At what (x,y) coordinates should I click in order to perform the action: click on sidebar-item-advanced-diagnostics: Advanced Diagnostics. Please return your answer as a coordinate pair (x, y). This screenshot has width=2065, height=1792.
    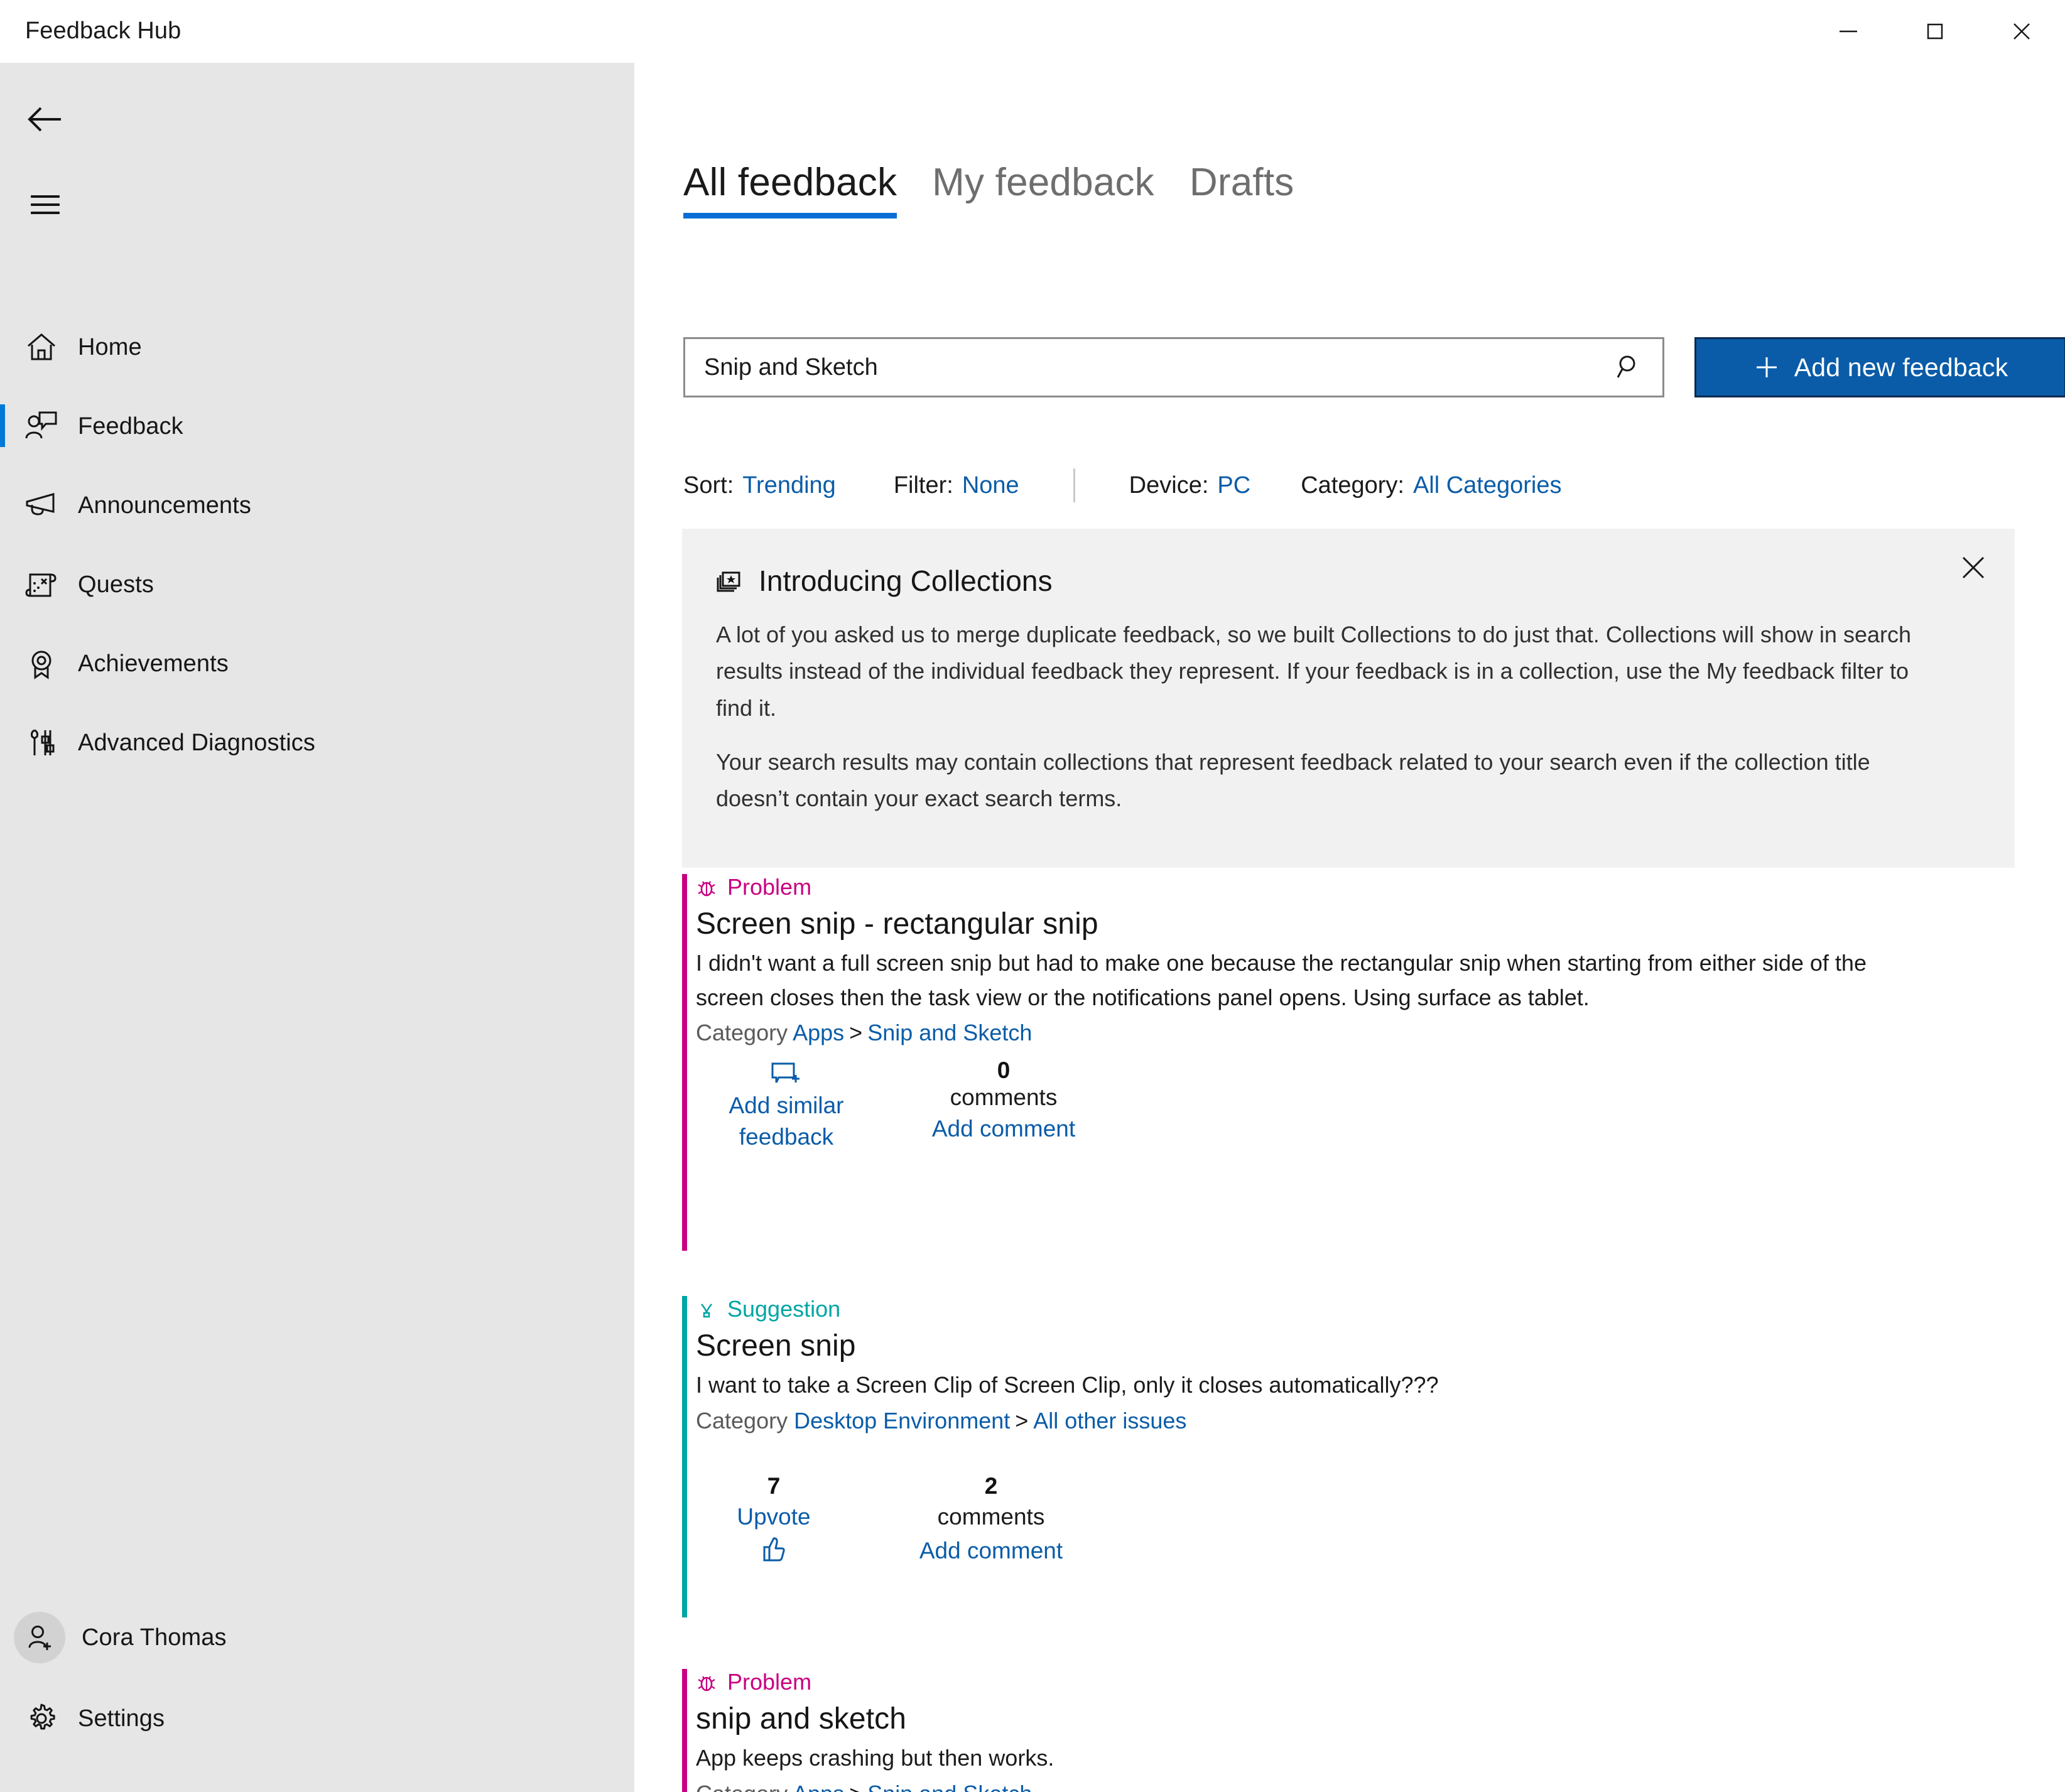
    Looking at the image, I should click on (317, 742).